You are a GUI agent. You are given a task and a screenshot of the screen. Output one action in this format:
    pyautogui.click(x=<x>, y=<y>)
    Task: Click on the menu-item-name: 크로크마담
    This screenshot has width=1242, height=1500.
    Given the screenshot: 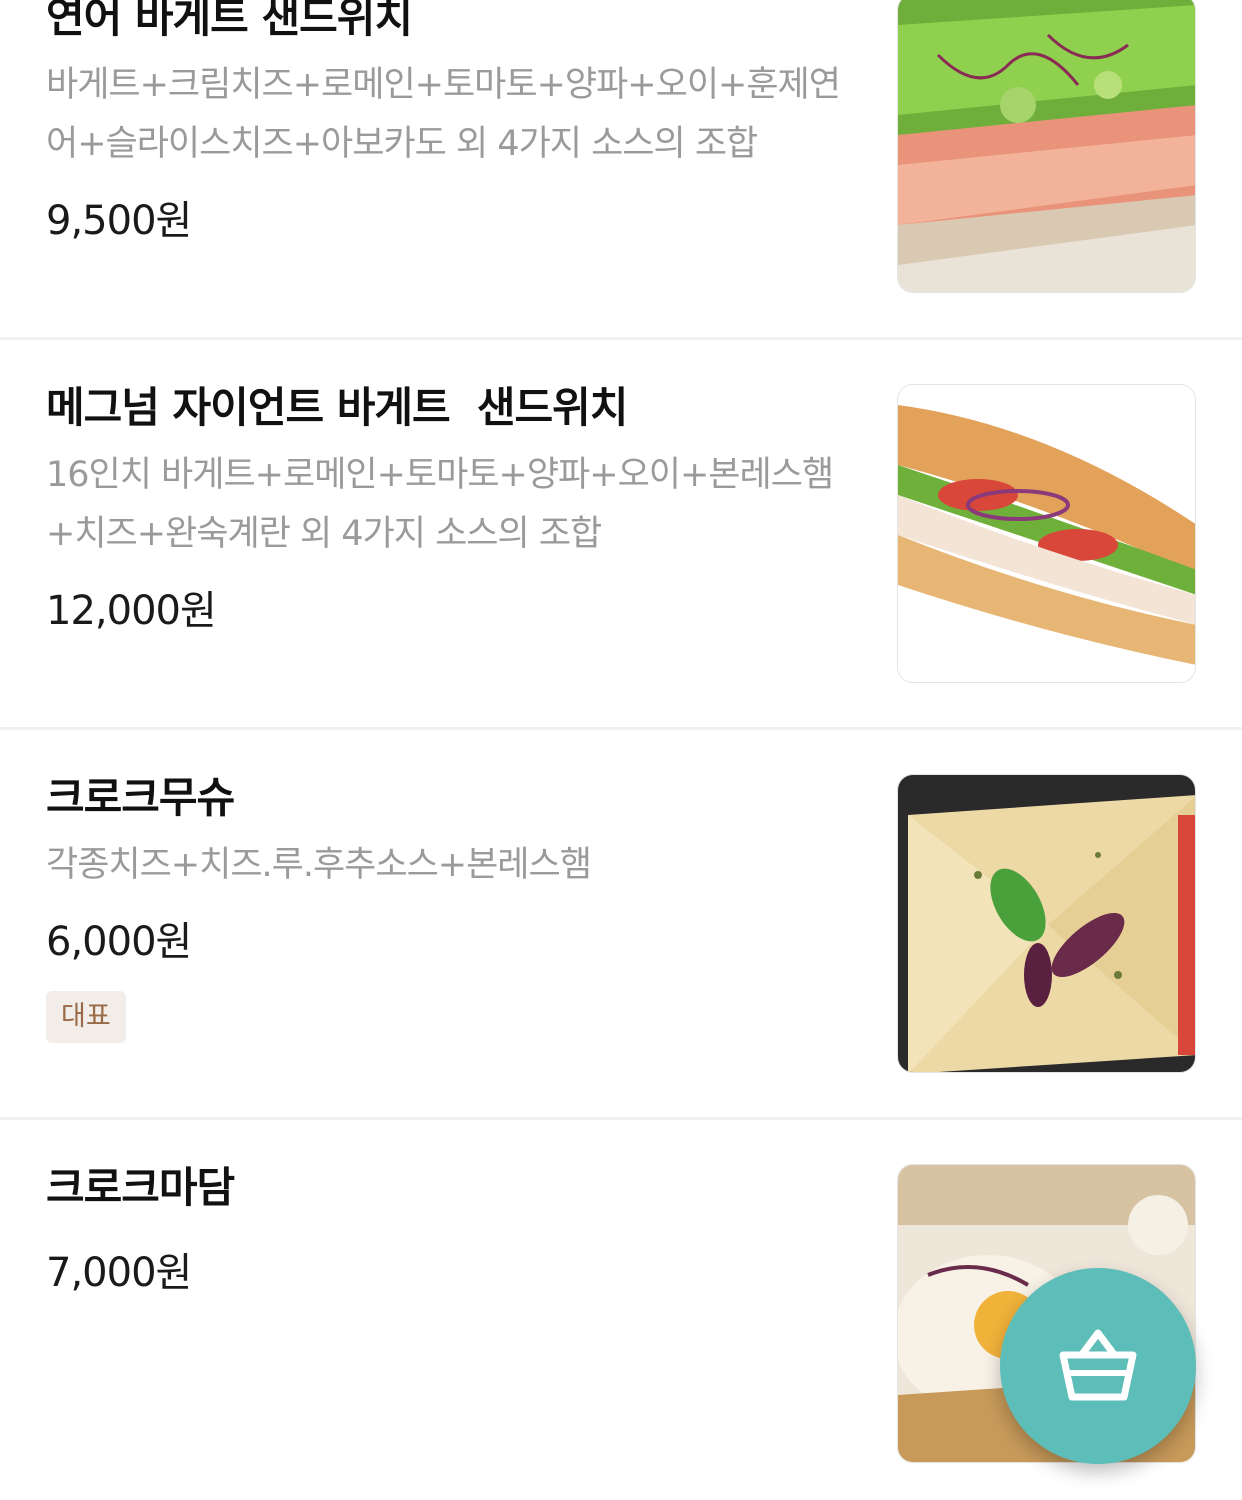 What is the action you would take?
    pyautogui.click(x=140, y=1187)
    